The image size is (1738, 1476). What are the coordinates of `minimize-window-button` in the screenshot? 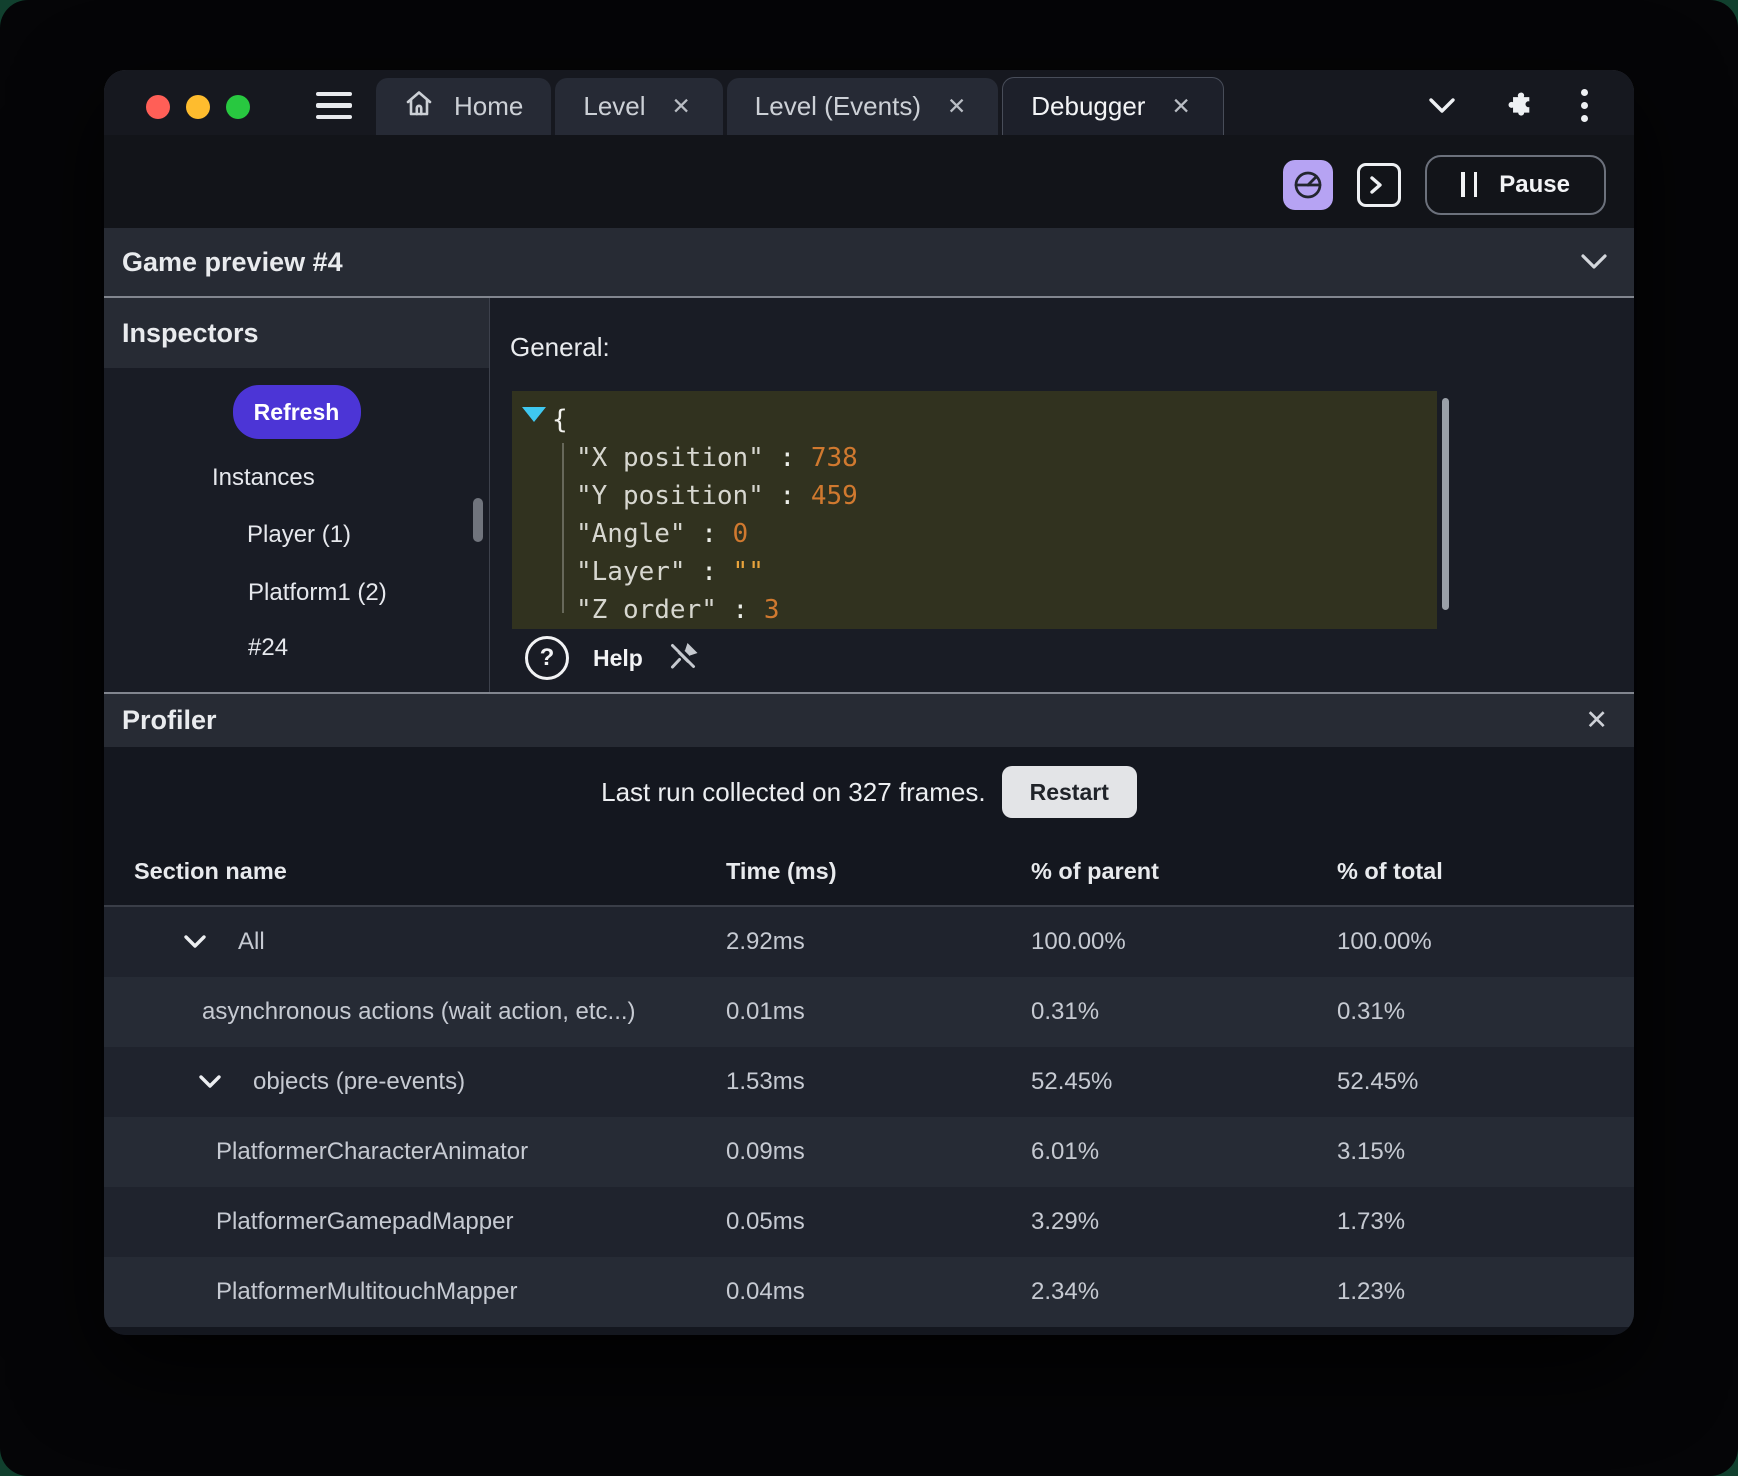 It's located at (198, 106).